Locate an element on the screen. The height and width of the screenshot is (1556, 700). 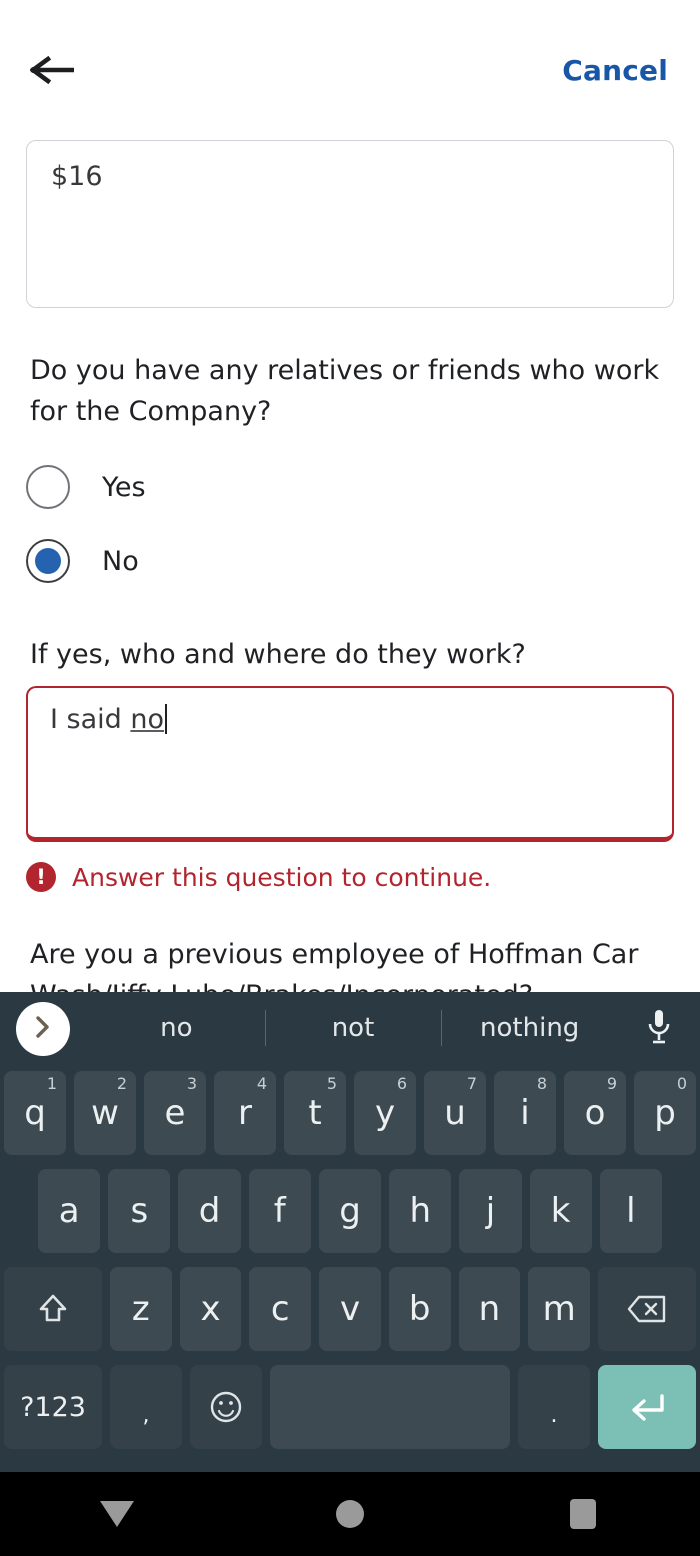
salary-input: $16 is located at coordinates (350, 224).